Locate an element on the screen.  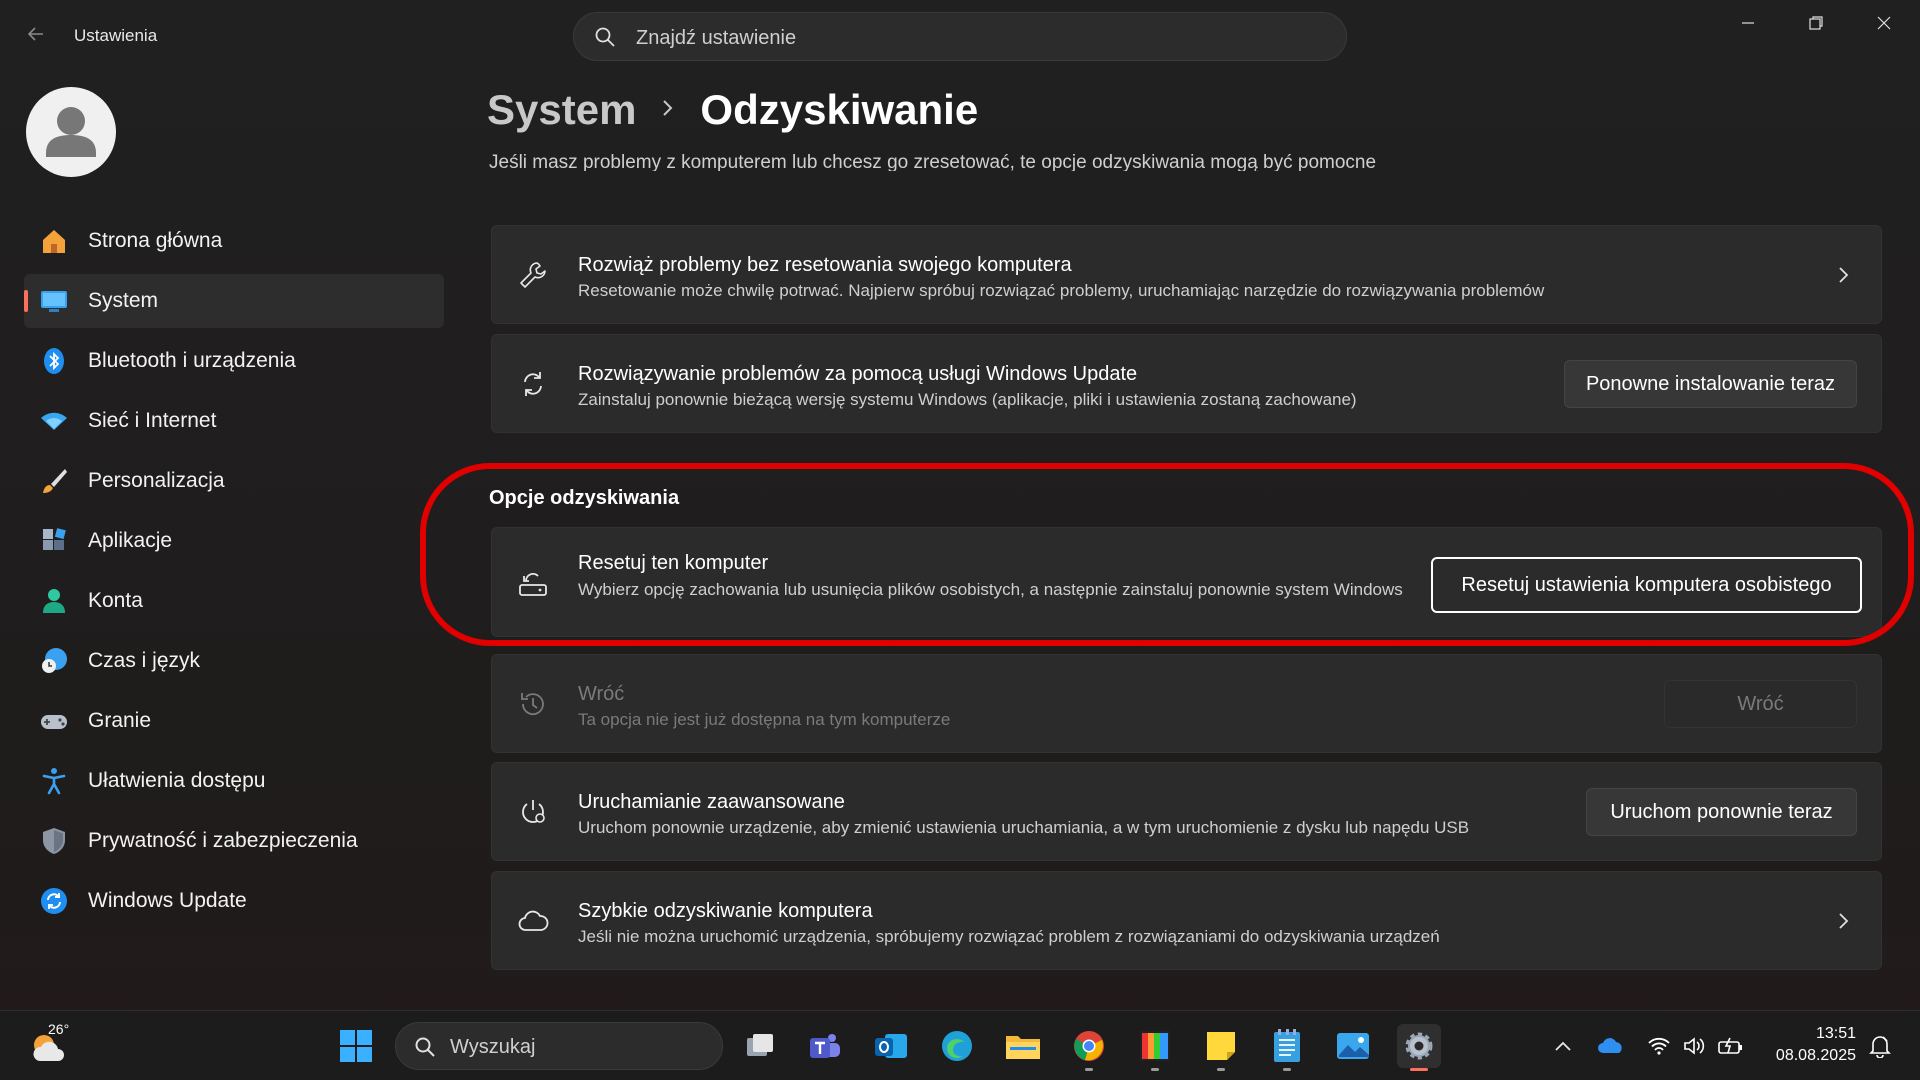
wifi-tray is located at coordinates (1659, 1046).